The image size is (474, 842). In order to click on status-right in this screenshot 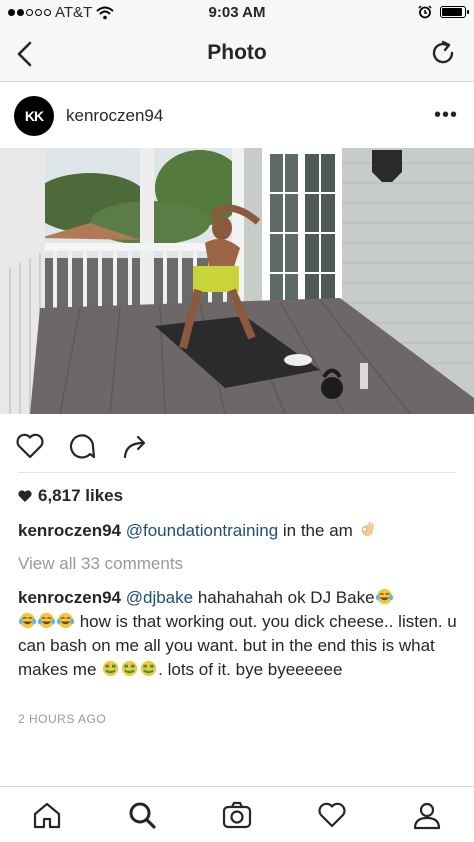, I will do `click(443, 12)`.